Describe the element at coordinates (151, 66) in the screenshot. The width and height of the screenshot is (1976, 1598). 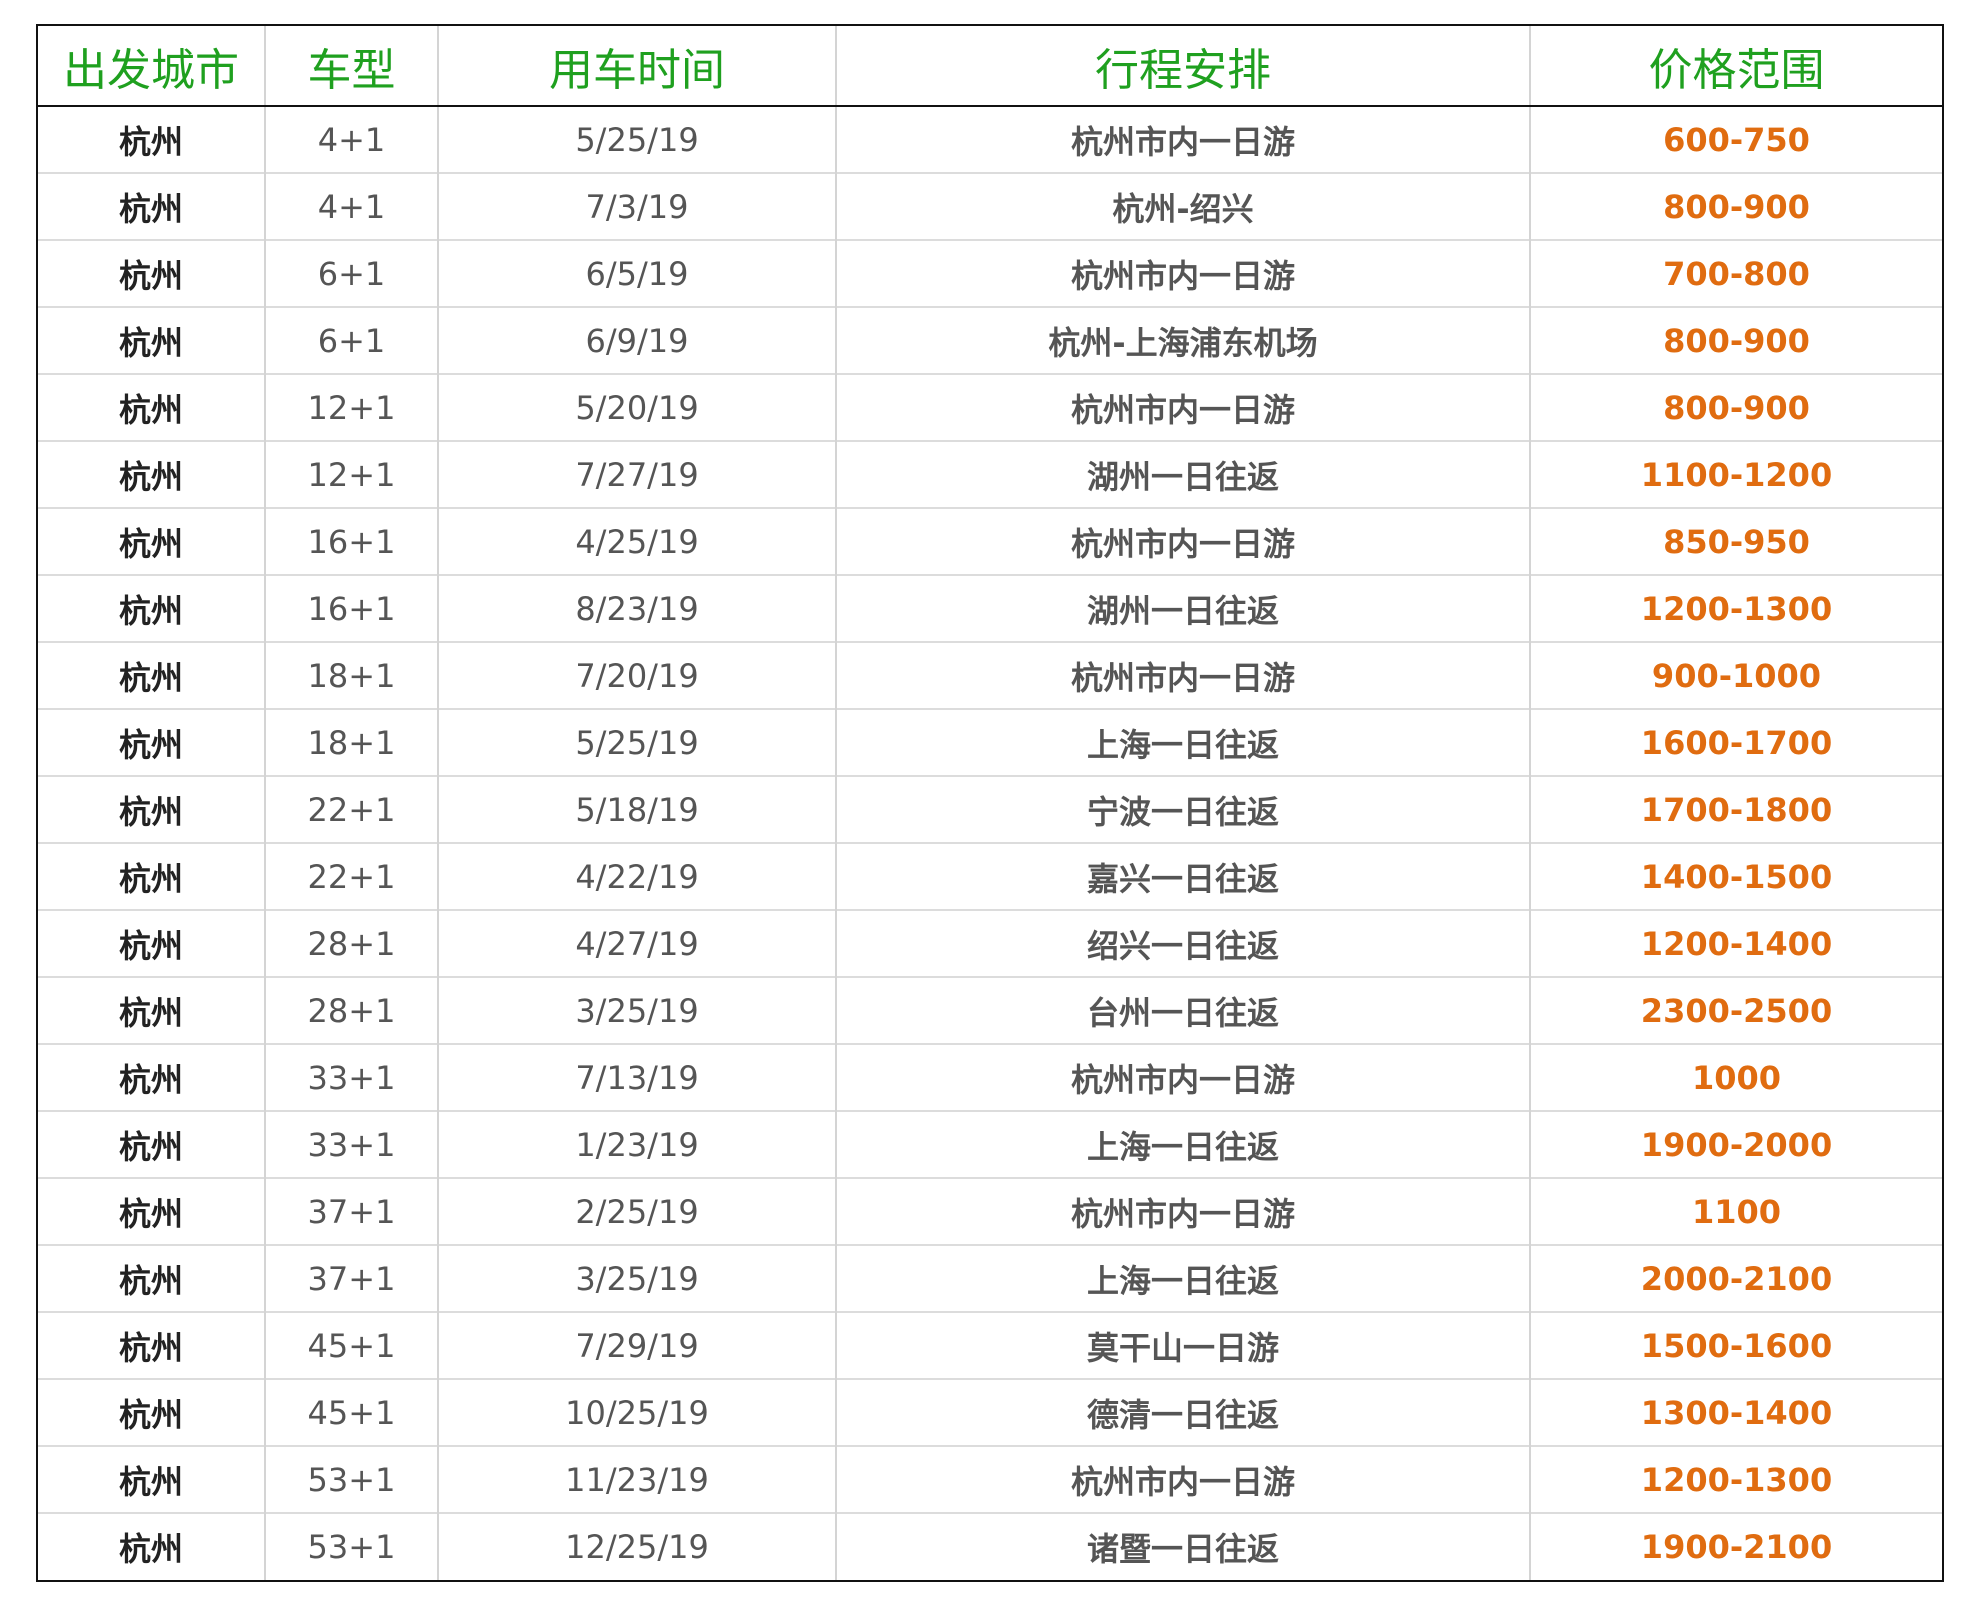
I see `header-departure-city: 出发城市` at that location.